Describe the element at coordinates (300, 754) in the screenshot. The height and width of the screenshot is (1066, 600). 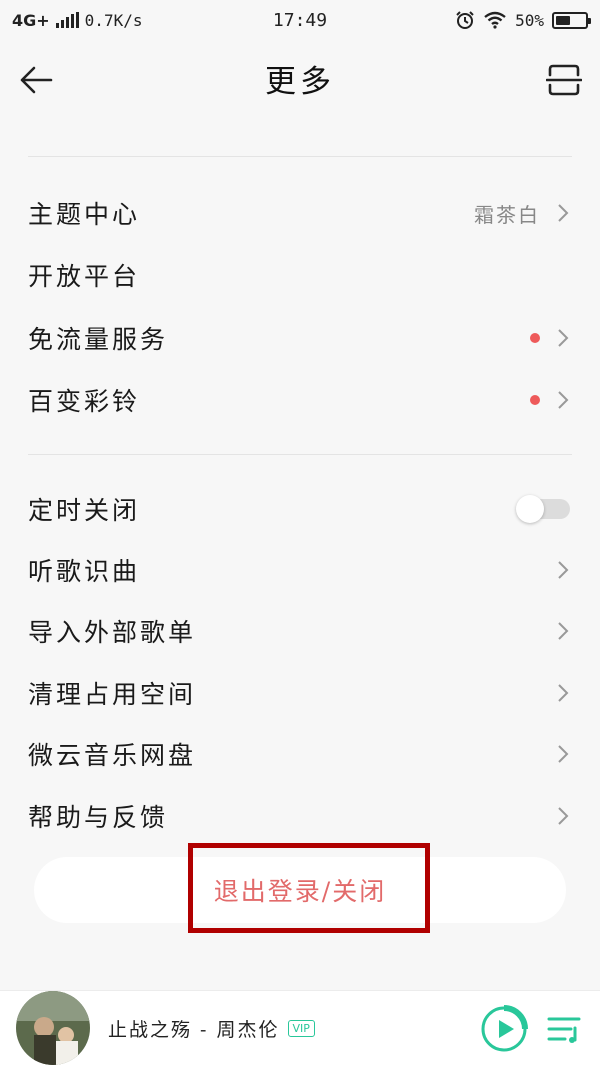
I see `settings-item-cloud-drive: 微云音乐网盘` at that location.